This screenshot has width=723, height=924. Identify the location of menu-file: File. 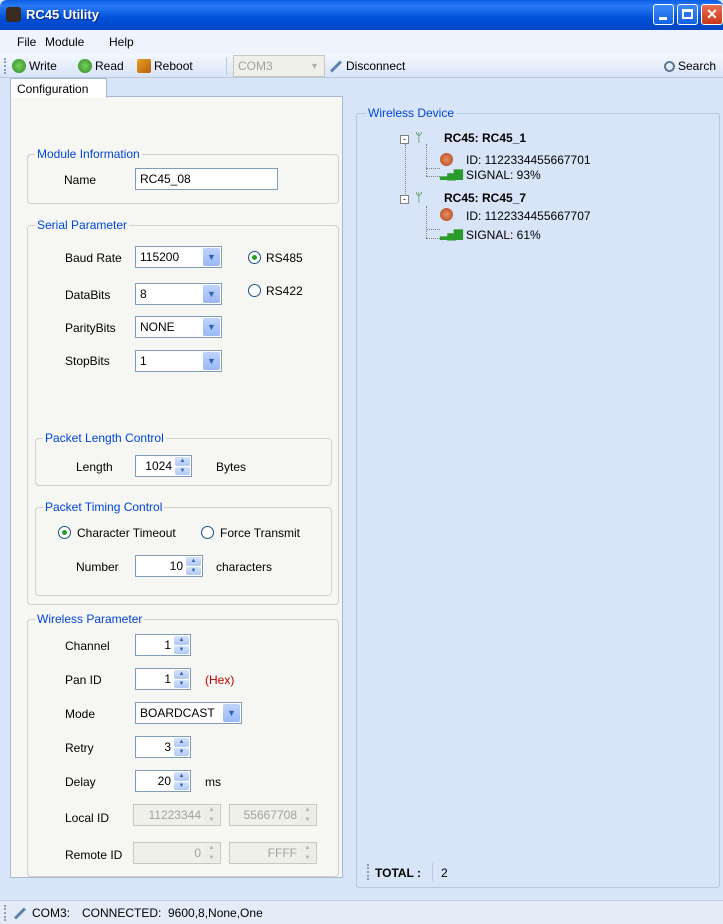
(26, 42).